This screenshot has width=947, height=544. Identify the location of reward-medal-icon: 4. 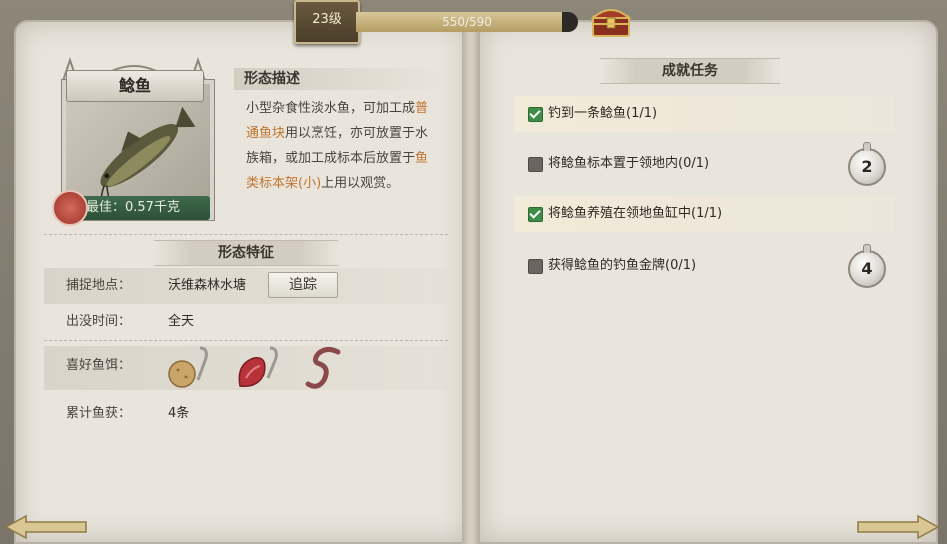
(867, 266).